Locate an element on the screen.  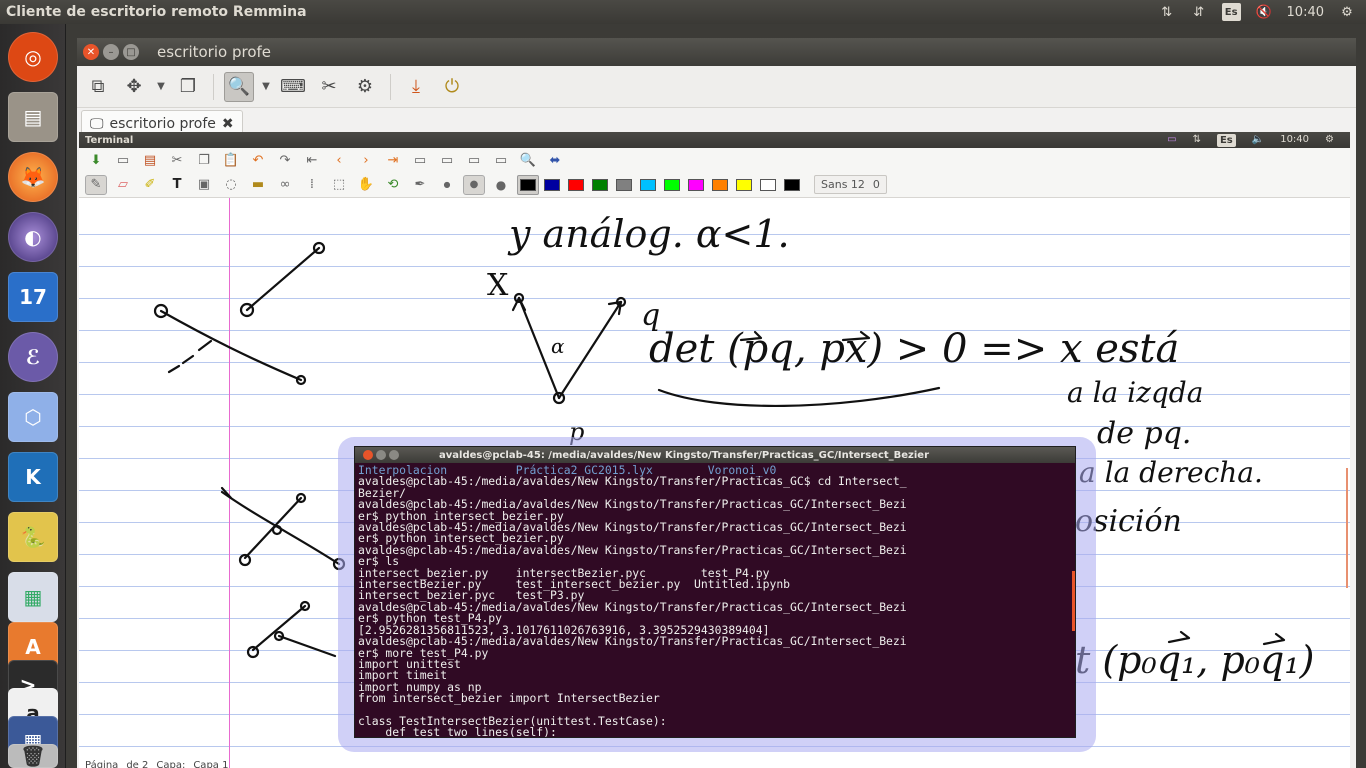
cut-icon: ✂ is located at coordinates (177, 160).